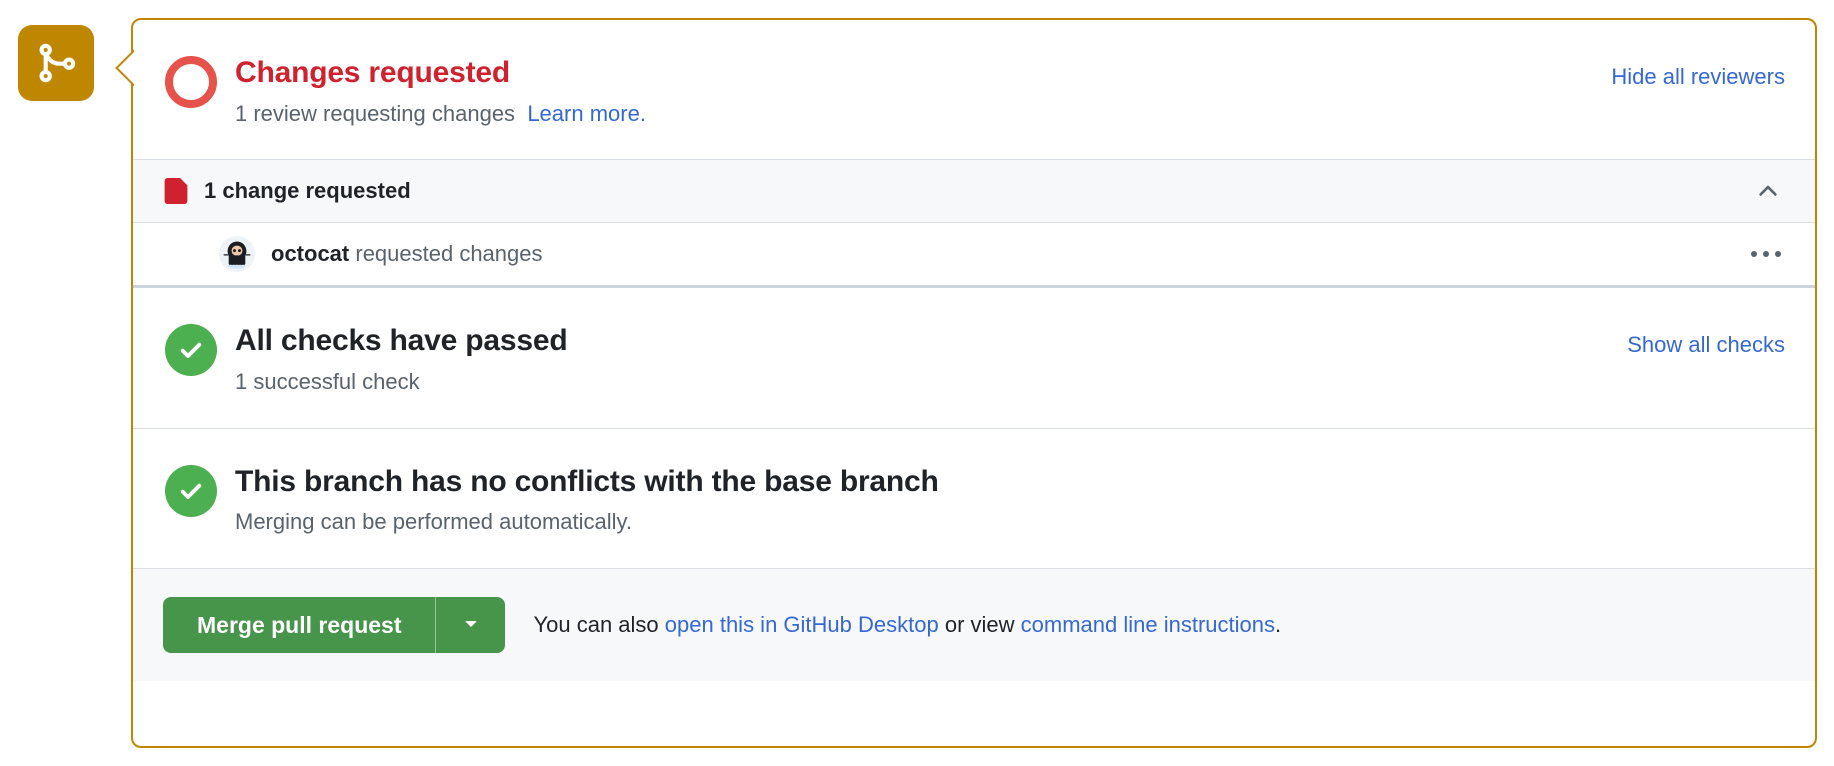 Image resolution: width=1834 pixels, height=766 pixels. I want to click on merge-options-dropdown-button, so click(470, 625).